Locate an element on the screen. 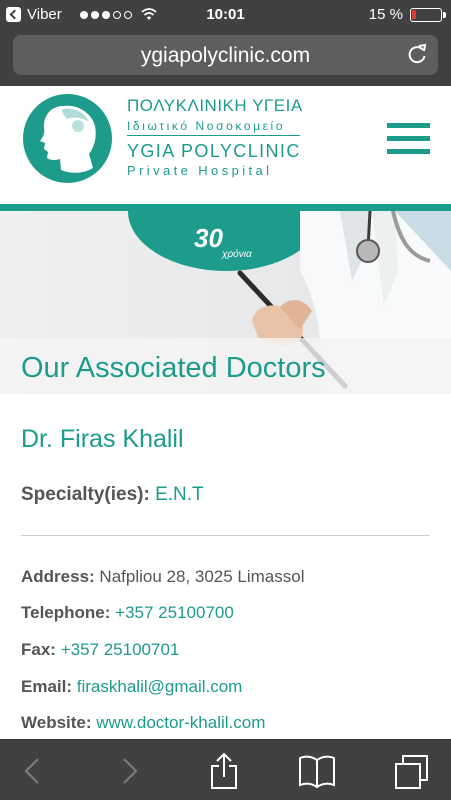 The width and height of the screenshot is (451, 800). section-divider is located at coordinates (225, 535).